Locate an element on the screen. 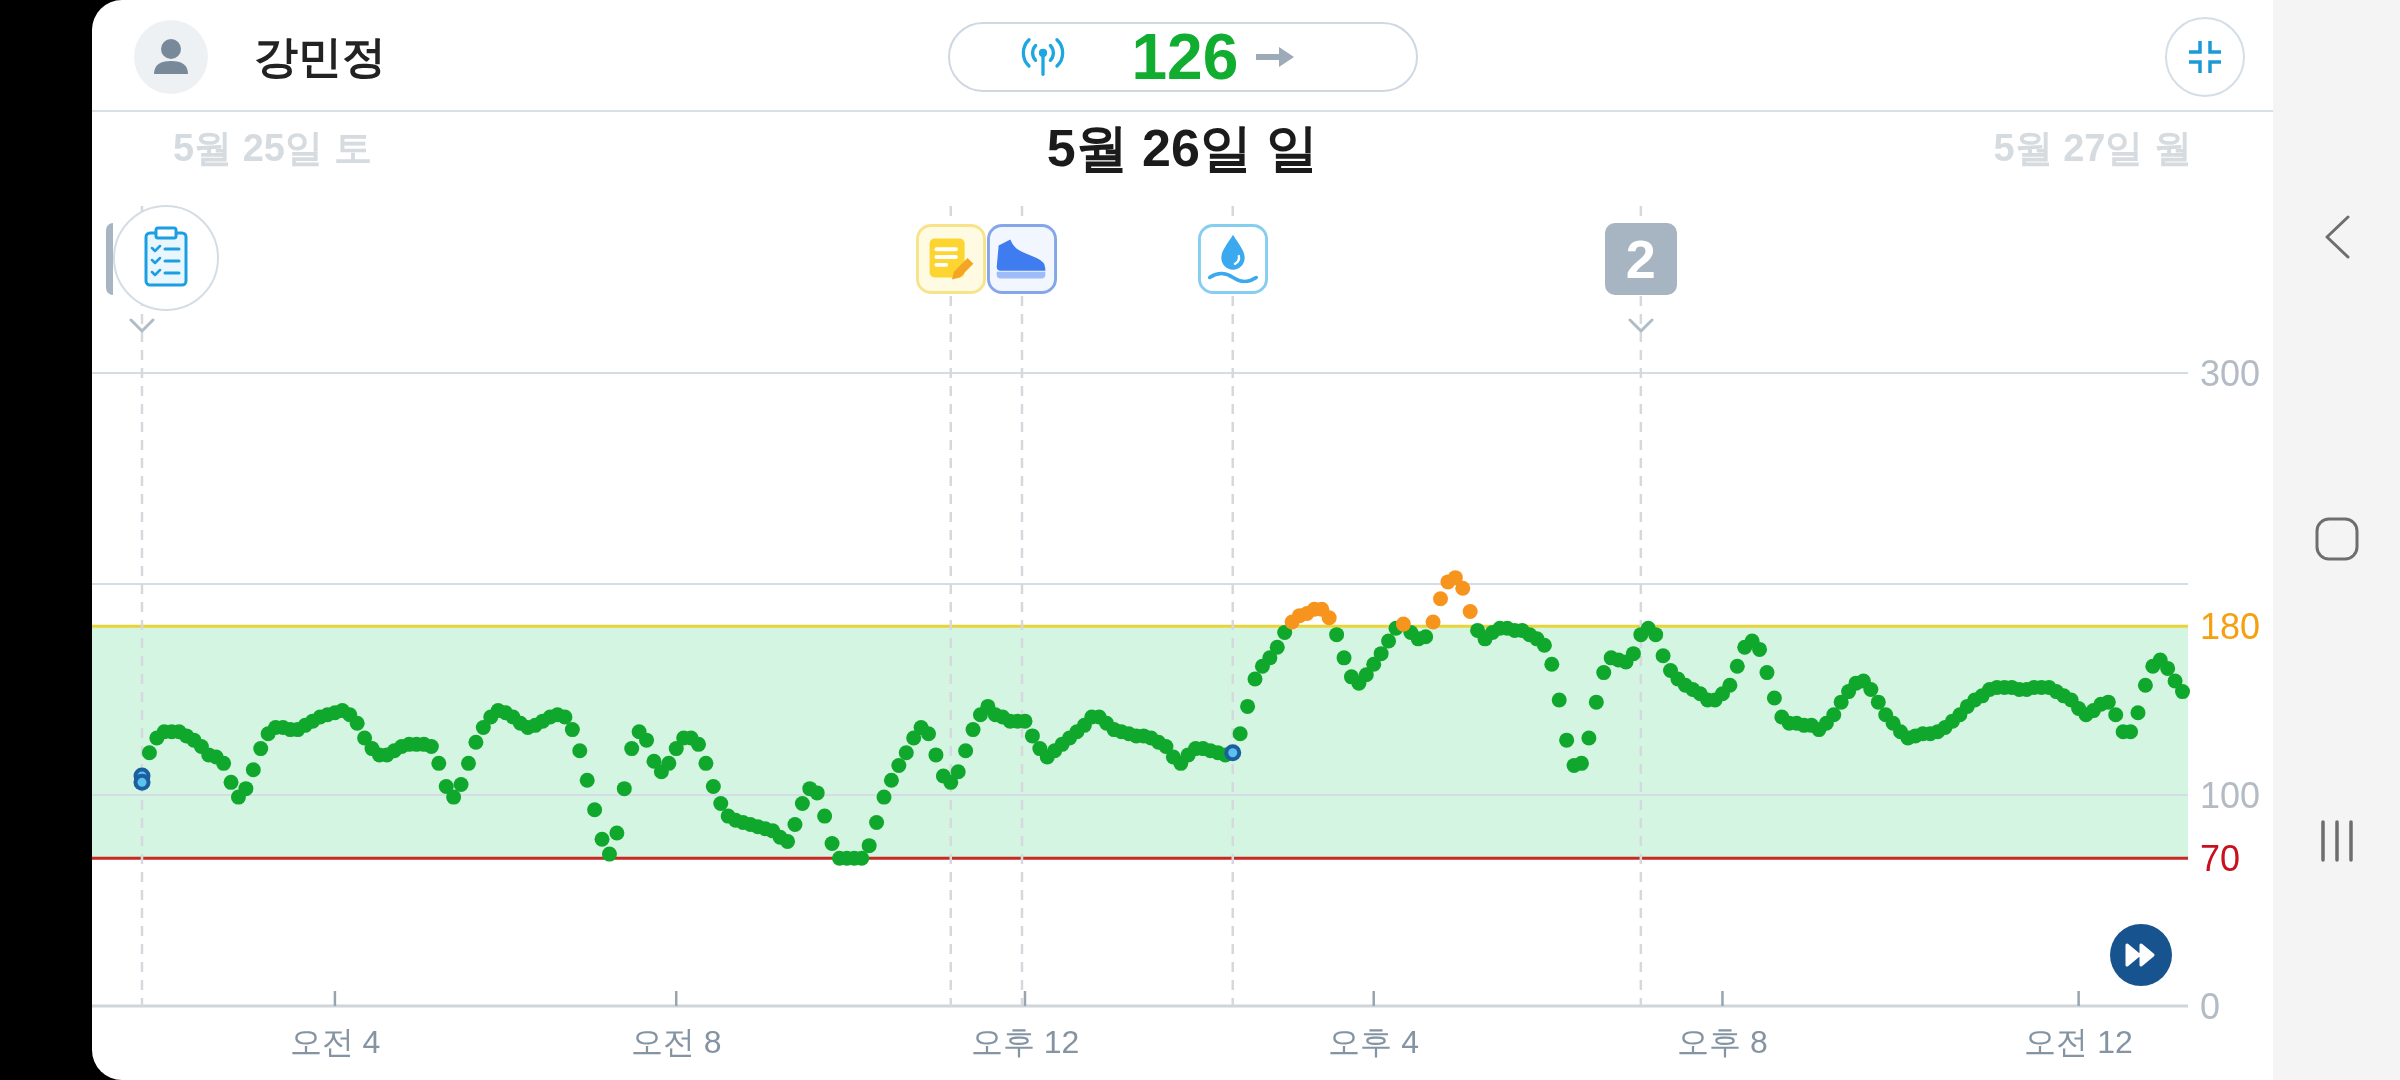  avatar-icon is located at coordinates (171, 57).